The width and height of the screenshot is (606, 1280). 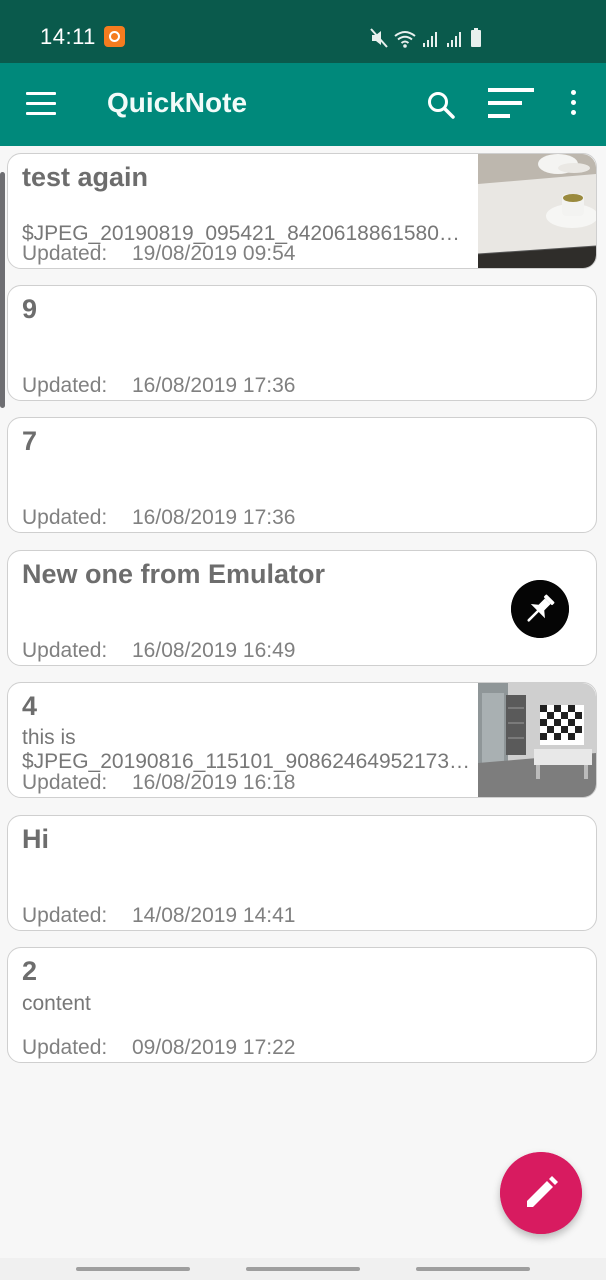 What do you see at coordinates (2, 290) in the screenshot?
I see `fast-scroll-handle` at bounding box center [2, 290].